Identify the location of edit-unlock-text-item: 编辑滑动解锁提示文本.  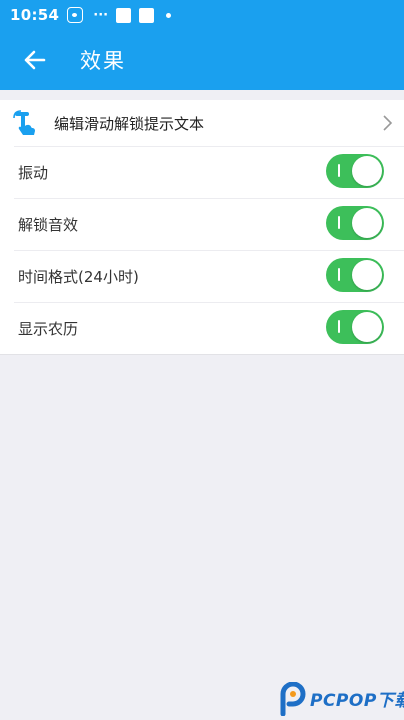
(202, 123).